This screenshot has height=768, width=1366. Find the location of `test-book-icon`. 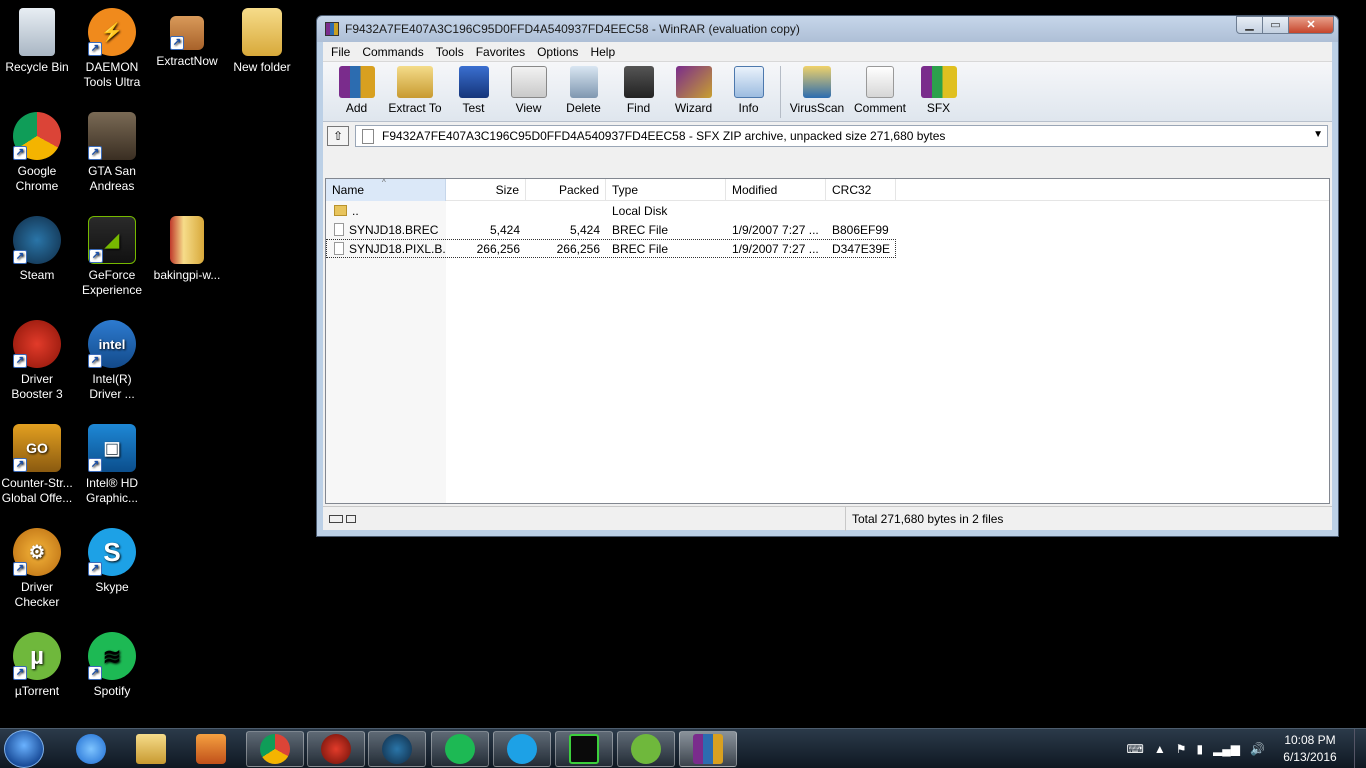

test-book-icon is located at coordinates (473, 82).